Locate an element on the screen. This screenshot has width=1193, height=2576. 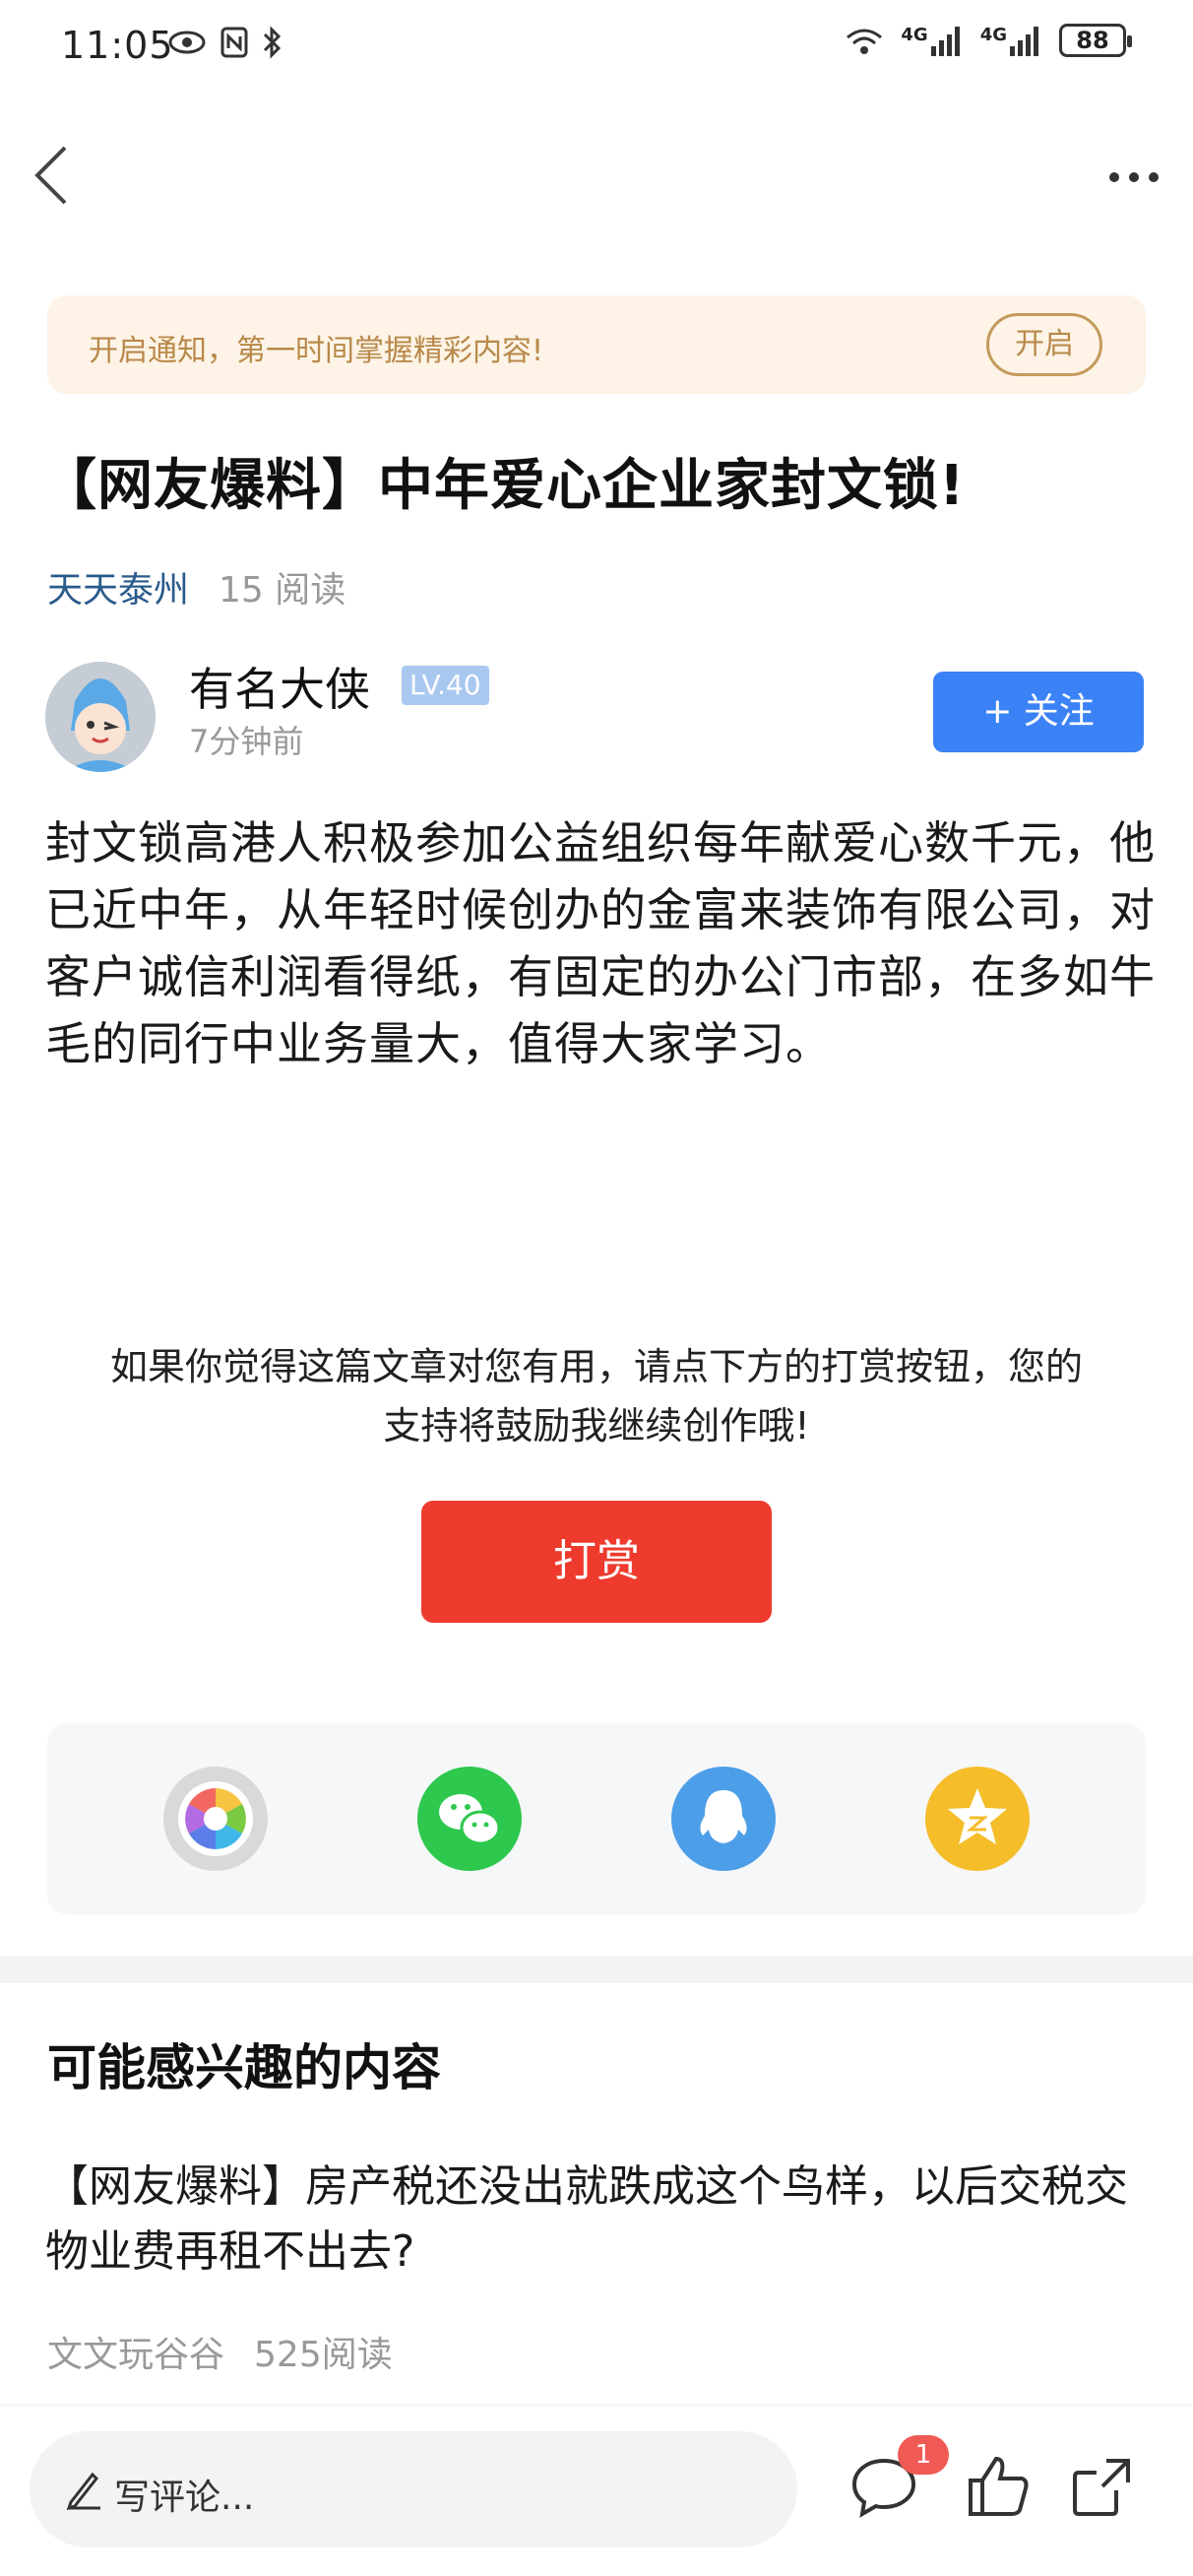
avatar is located at coordinates (100, 717).